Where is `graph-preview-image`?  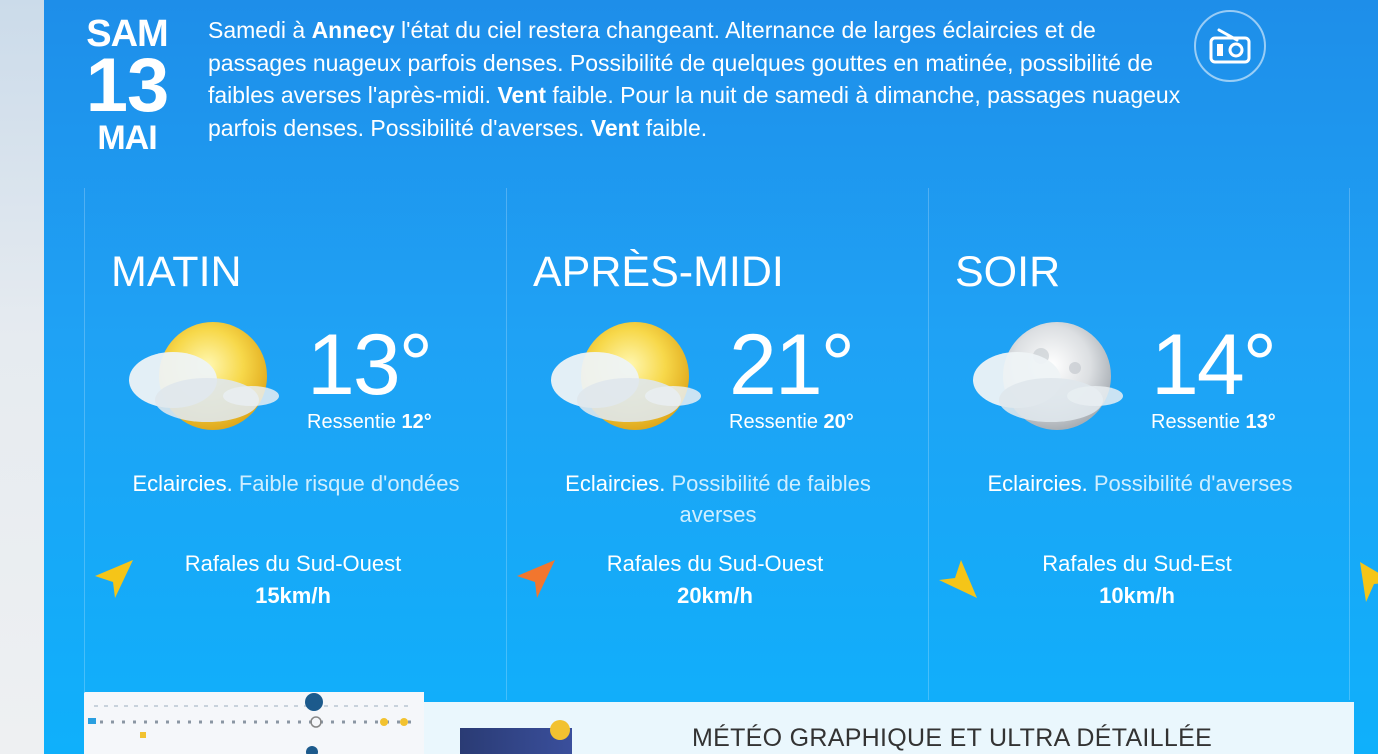 graph-preview-image is located at coordinates (254, 723).